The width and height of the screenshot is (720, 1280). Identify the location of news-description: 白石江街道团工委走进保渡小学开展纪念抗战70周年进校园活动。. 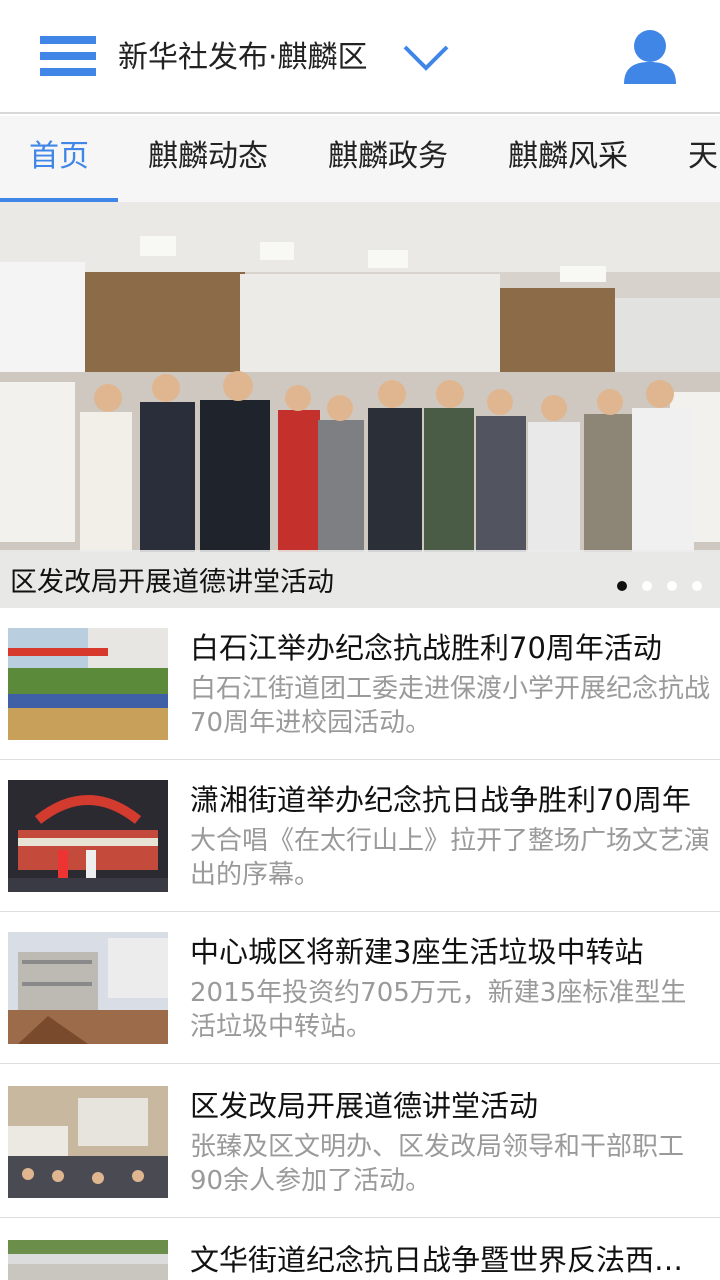
(450, 706).